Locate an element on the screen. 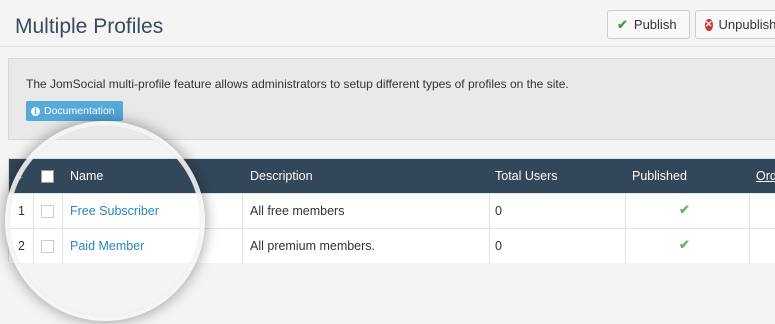  profile-description: All premium members. is located at coordinates (313, 246).